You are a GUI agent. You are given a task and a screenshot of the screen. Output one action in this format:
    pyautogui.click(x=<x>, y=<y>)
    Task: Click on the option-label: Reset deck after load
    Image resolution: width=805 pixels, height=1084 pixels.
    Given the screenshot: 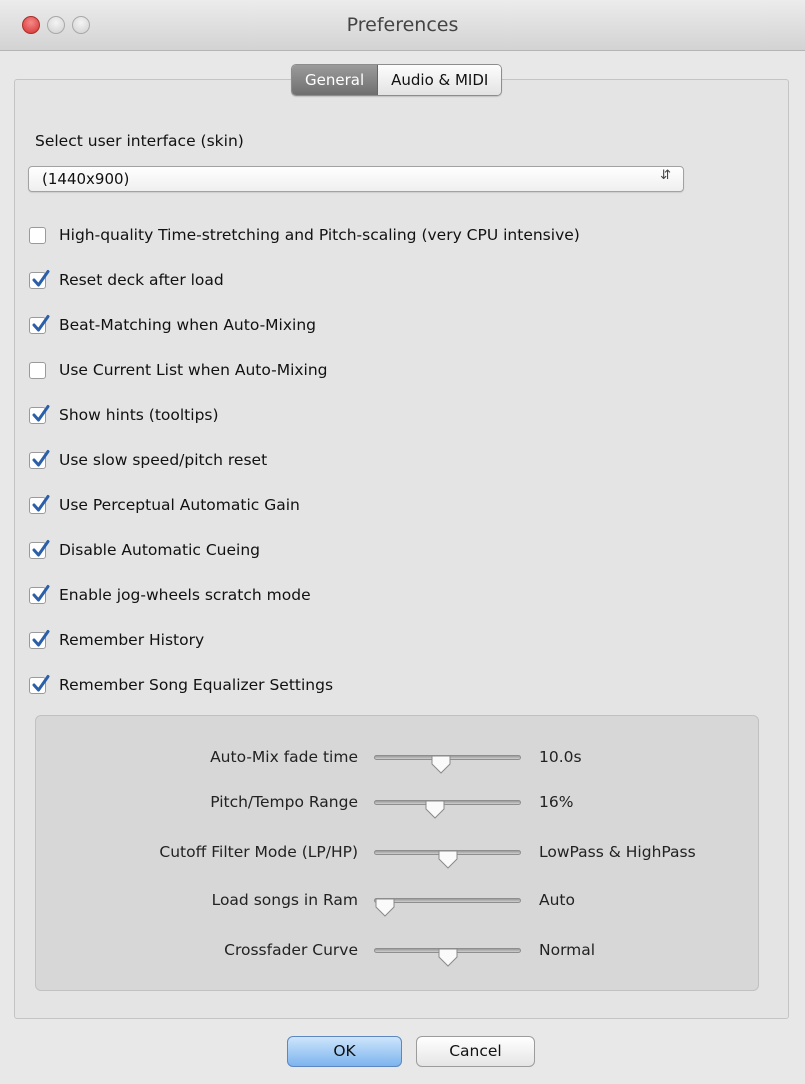 What is the action you would take?
    pyautogui.click(x=141, y=280)
    